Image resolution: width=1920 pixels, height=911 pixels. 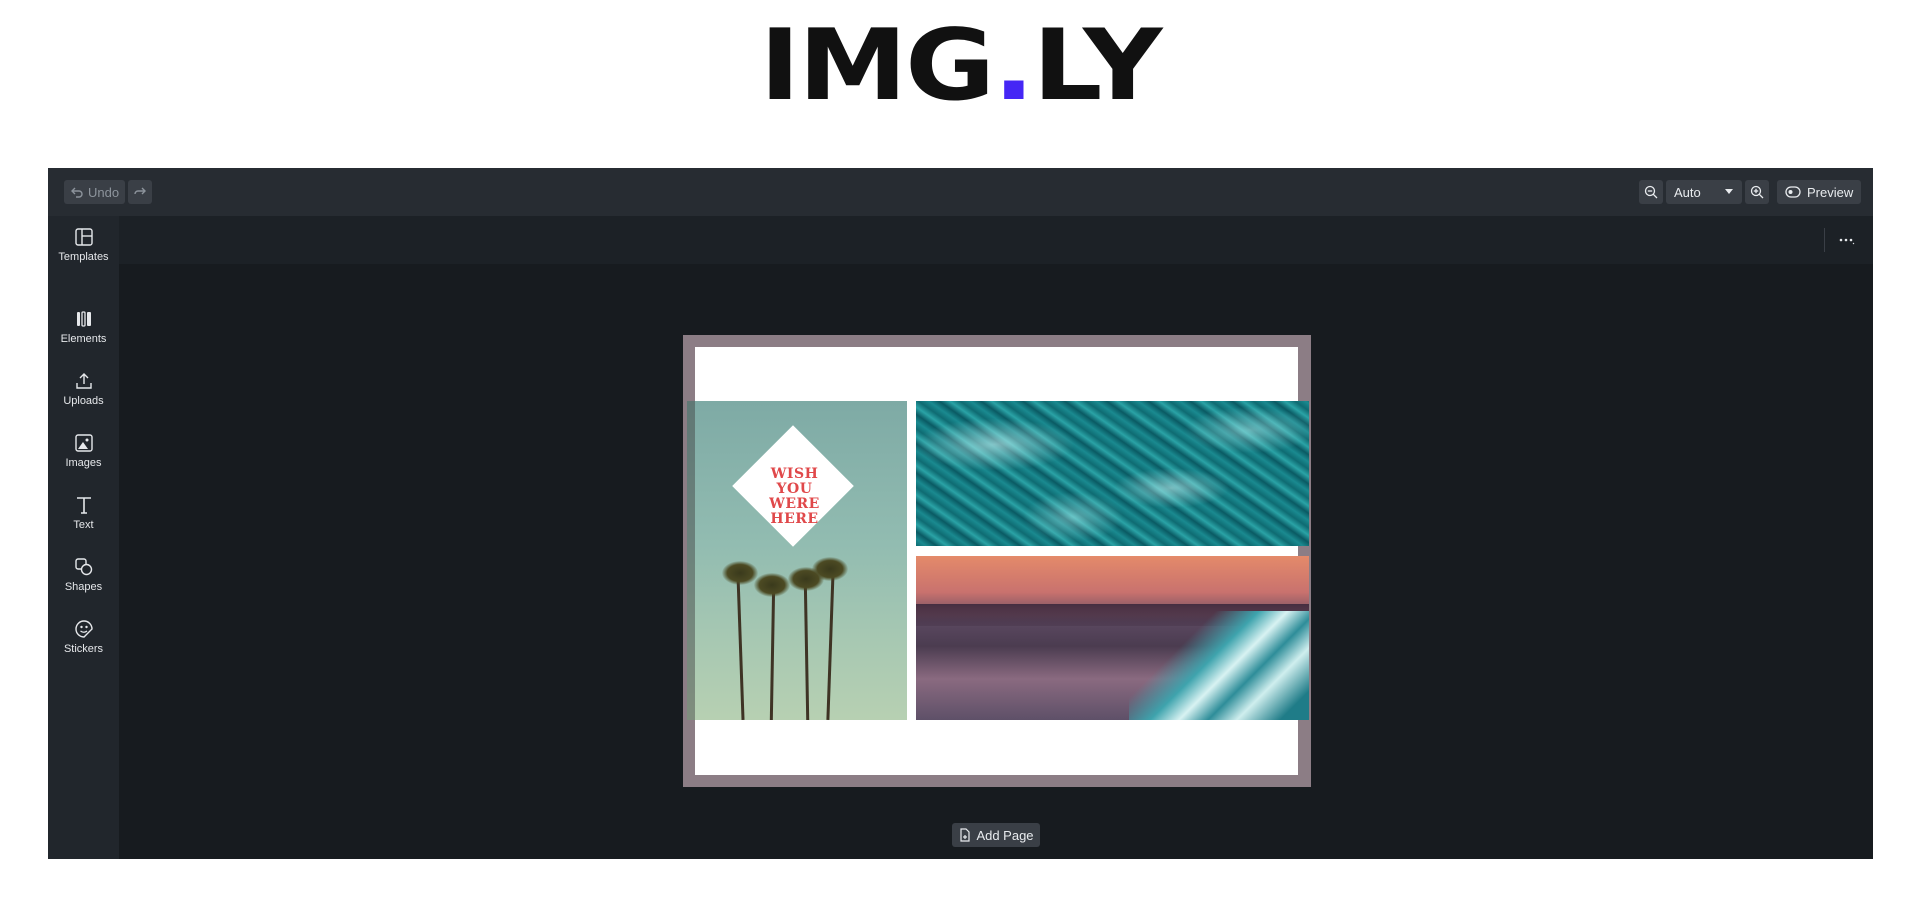 What do you see at coordinates (83, 339) in the screenshot?
I see `sidebar-item-label: Elements` at bounding box center [83, 339].